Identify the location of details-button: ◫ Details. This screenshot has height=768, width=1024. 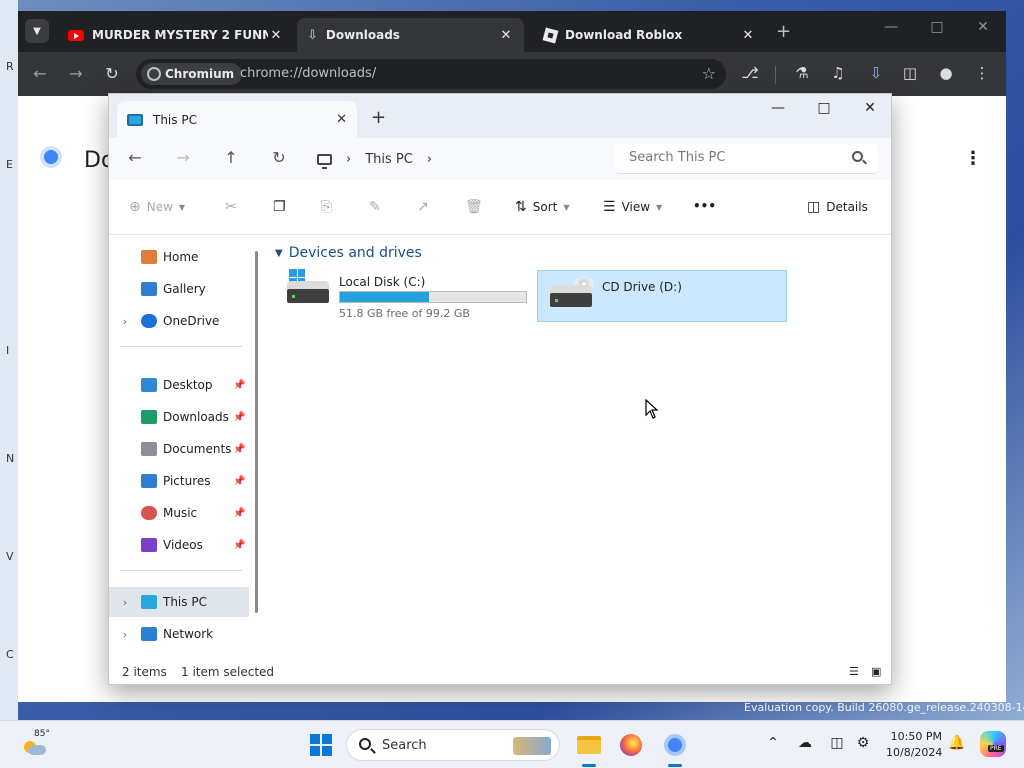
(837, 207).